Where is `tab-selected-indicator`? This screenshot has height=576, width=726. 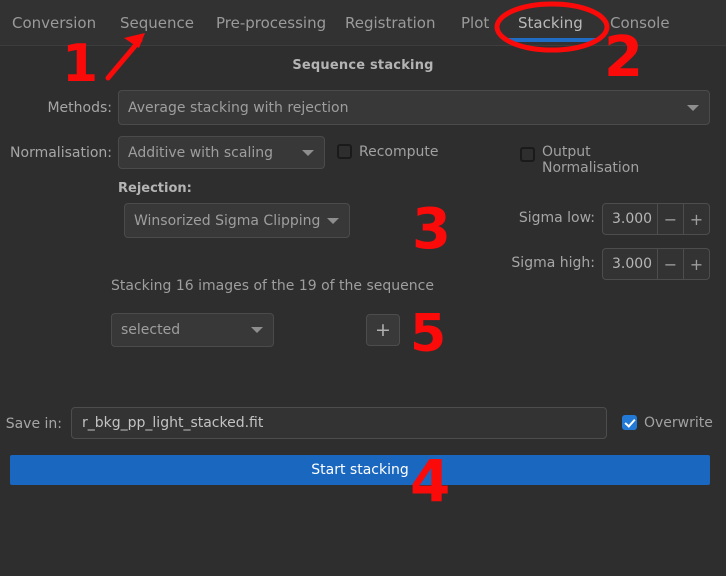
tab-selected-indicator is located at coordinates (553, 40).